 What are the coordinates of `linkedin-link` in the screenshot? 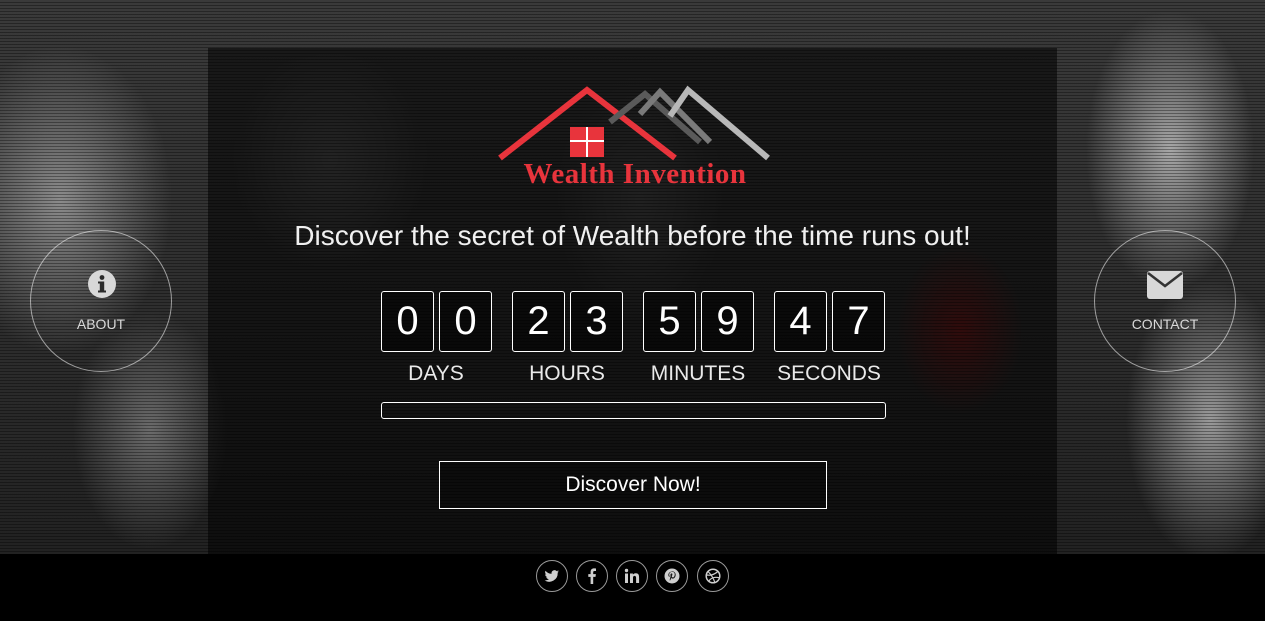 It's located at (632, 576).